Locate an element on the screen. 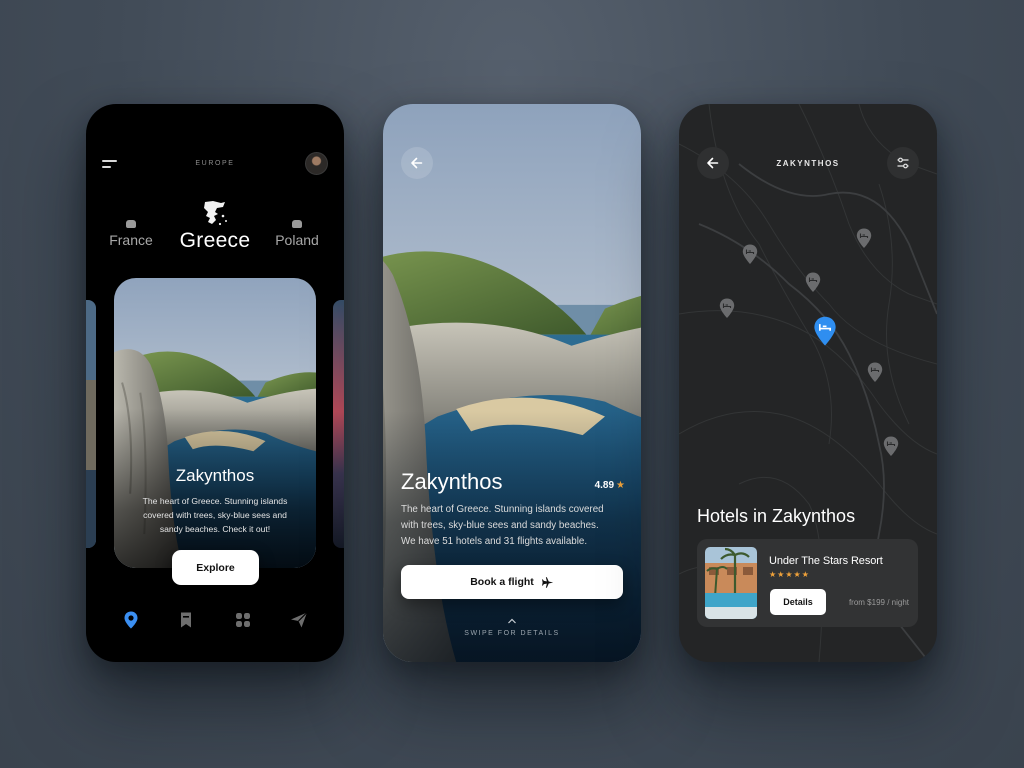 Image resolution: width=1024 pixels, height=768 pixels. rating: 4.89 ★ is located at coordinates (610, 485).